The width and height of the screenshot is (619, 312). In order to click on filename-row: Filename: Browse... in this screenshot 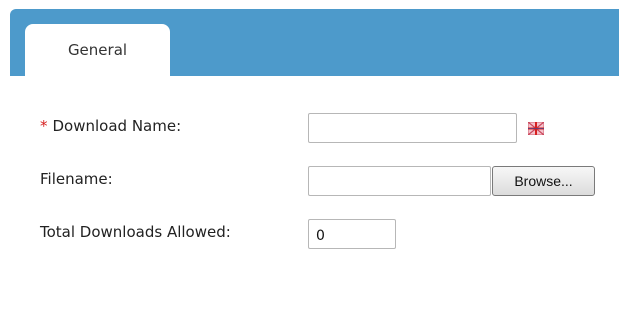, I will do `click(314, 181)`.